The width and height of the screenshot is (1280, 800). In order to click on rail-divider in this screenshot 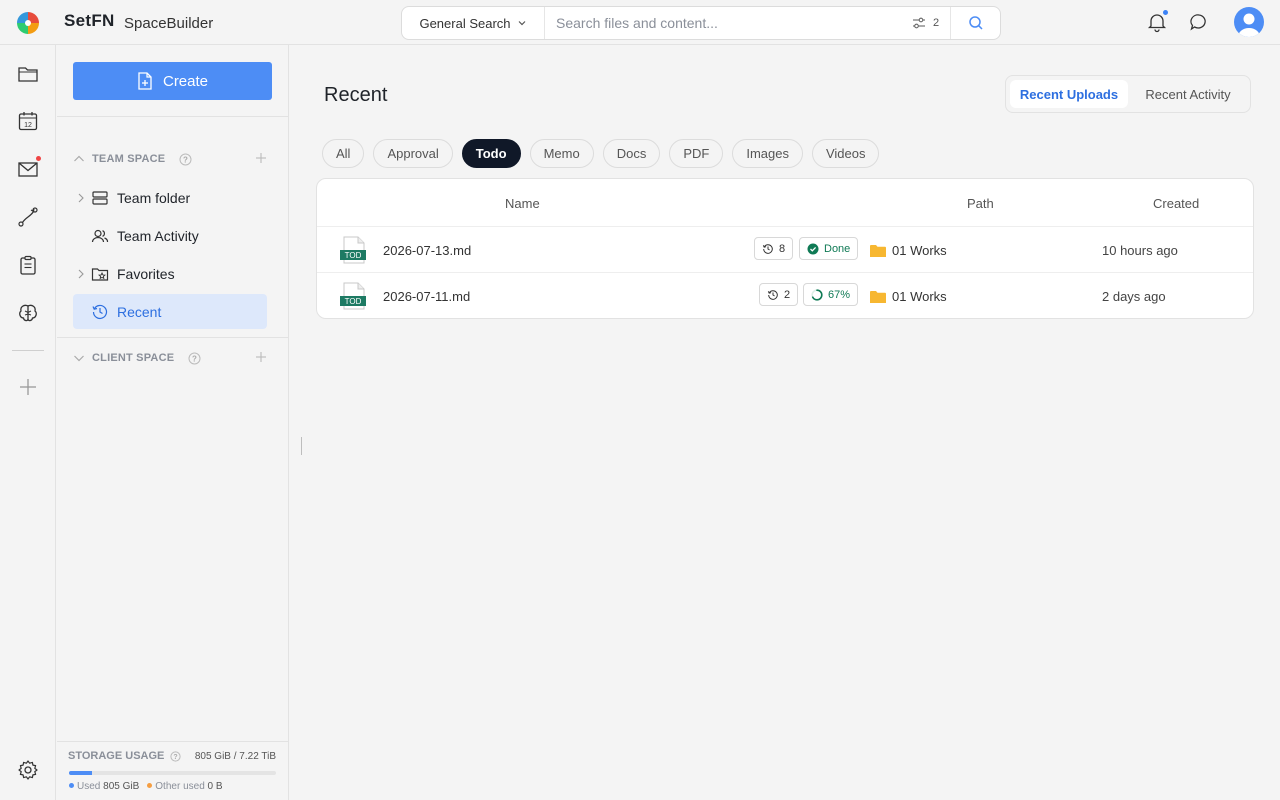, I will do `click(28, 350)`.